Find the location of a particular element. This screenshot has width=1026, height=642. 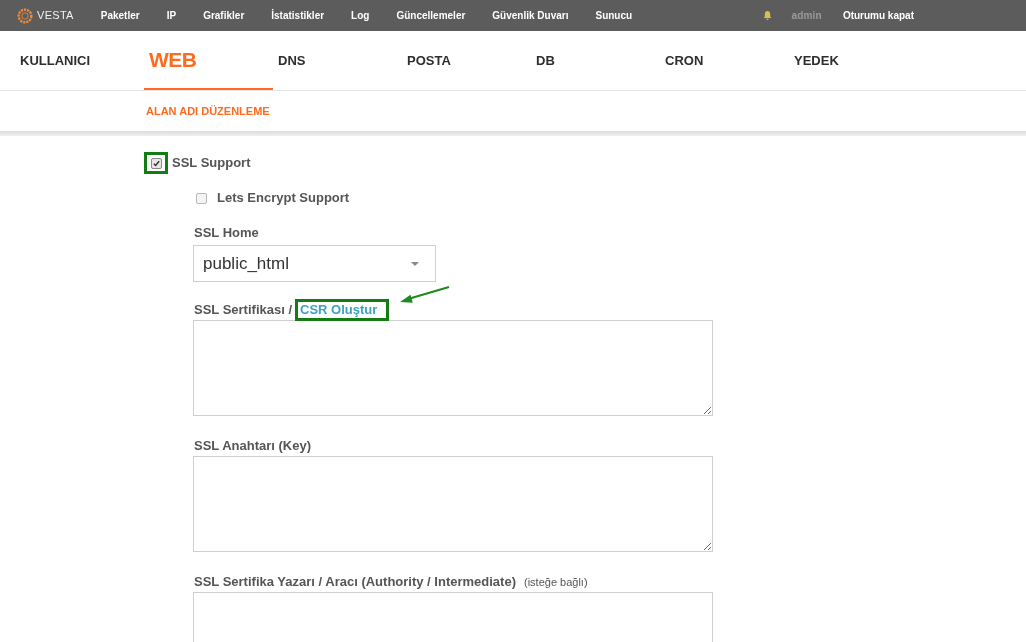

logout-link: Oturumu kapat is located at coordinates (878, 15).